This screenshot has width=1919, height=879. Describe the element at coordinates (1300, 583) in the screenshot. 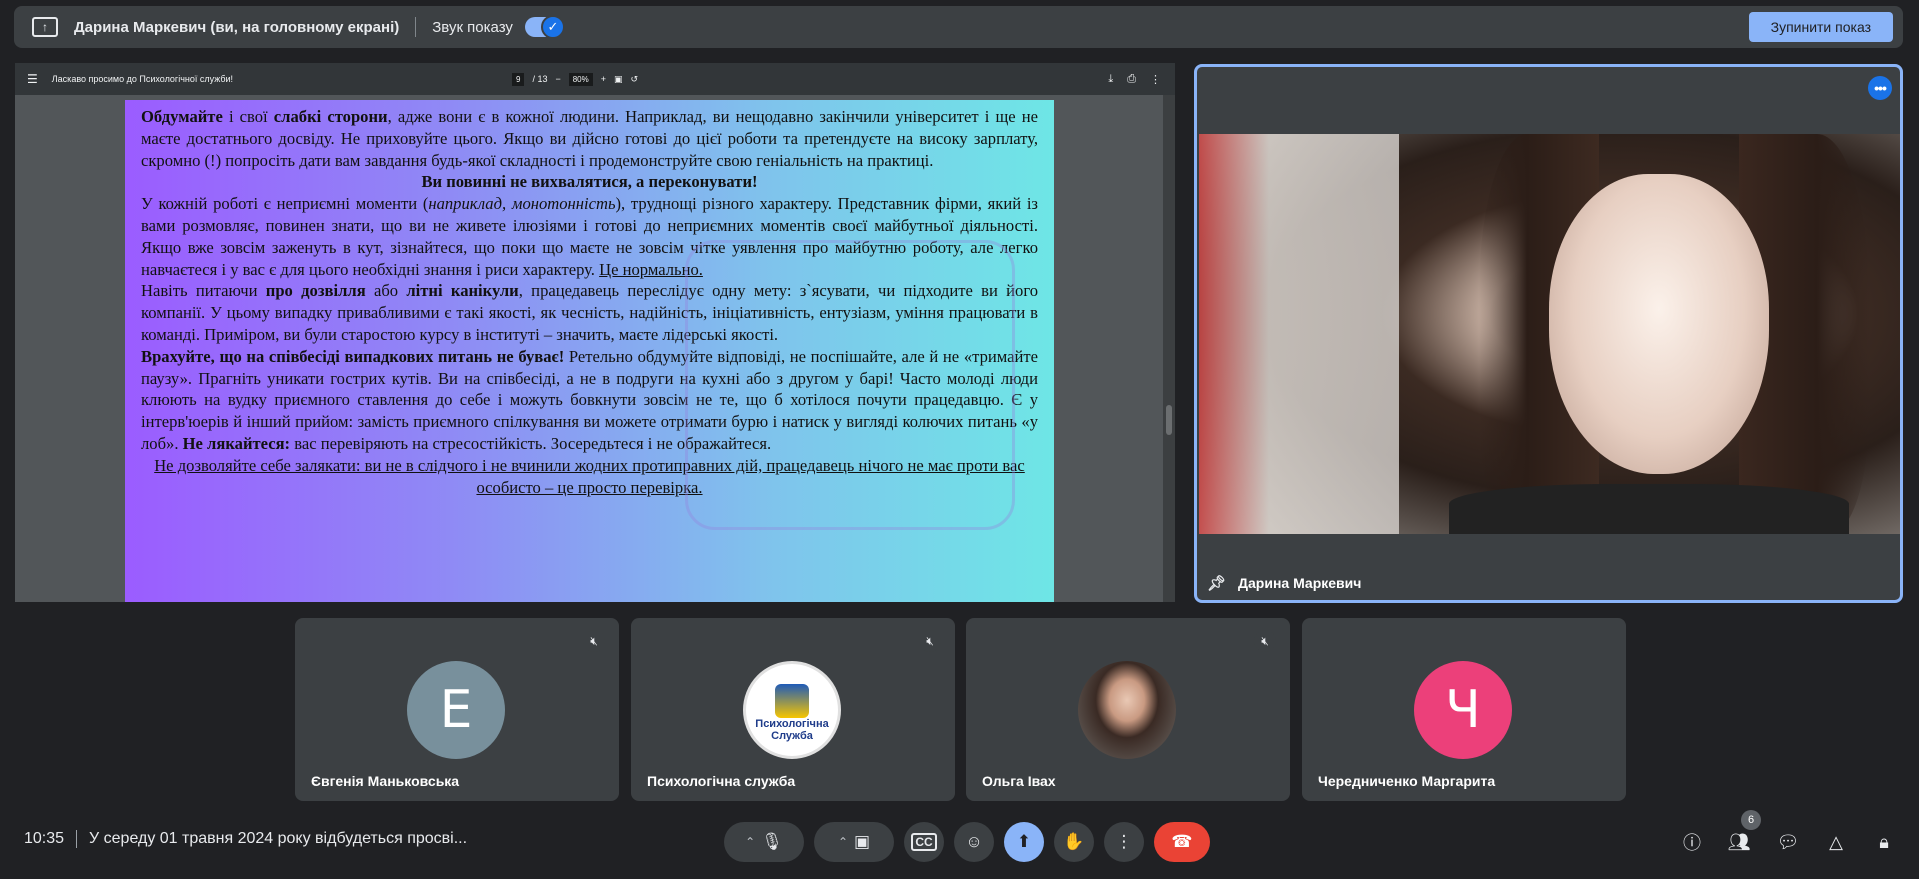

I see `main-participant-name: Дарина Маркевич` at that location.